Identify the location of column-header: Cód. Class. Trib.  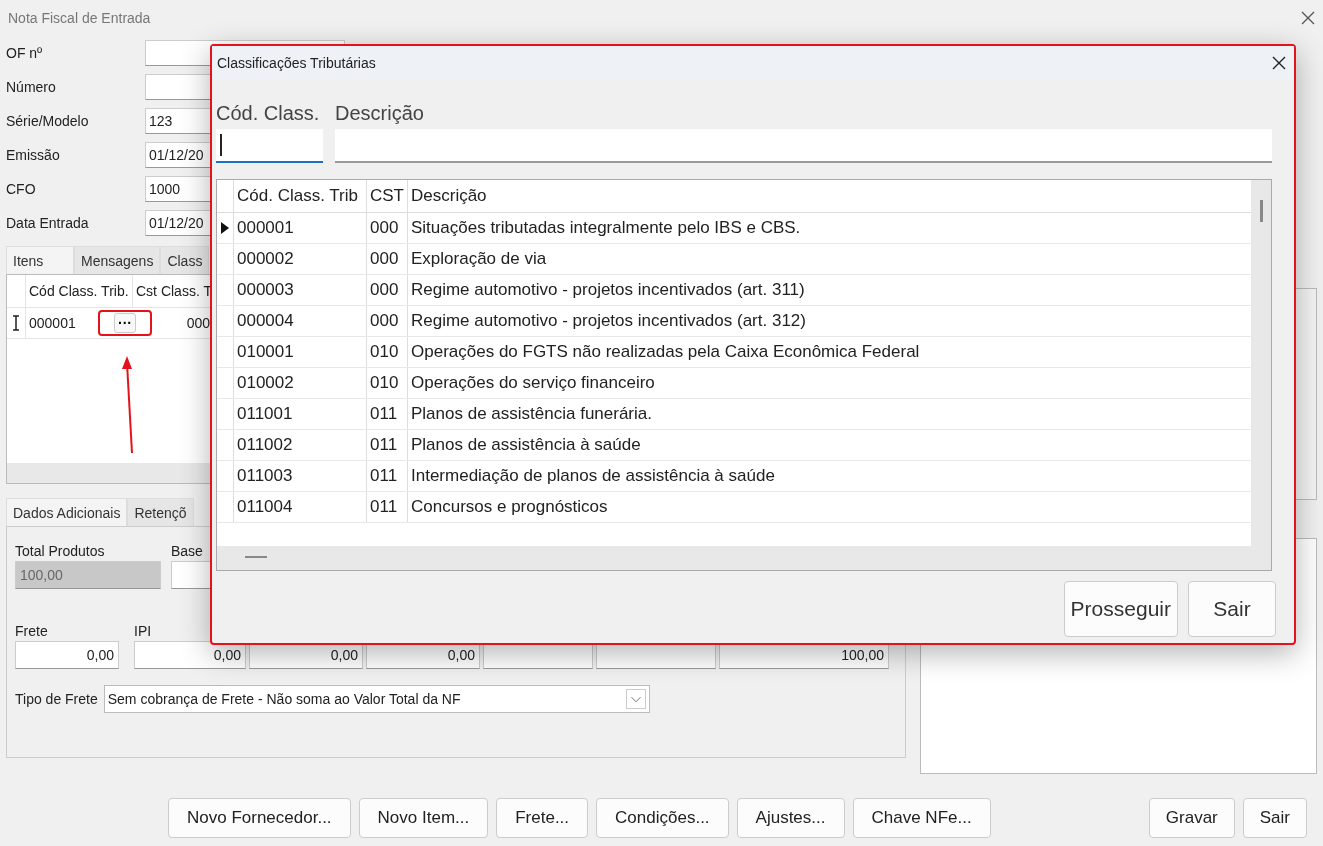
(300, 196).